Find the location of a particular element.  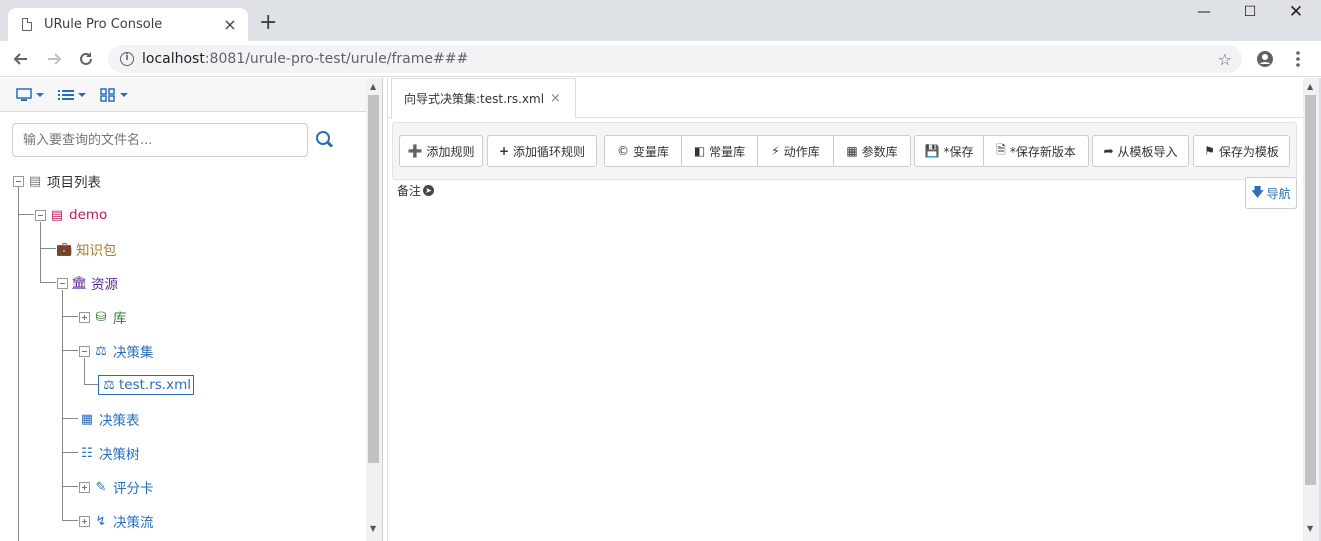

copyright-icon: © is located at coordinates (622, 151).